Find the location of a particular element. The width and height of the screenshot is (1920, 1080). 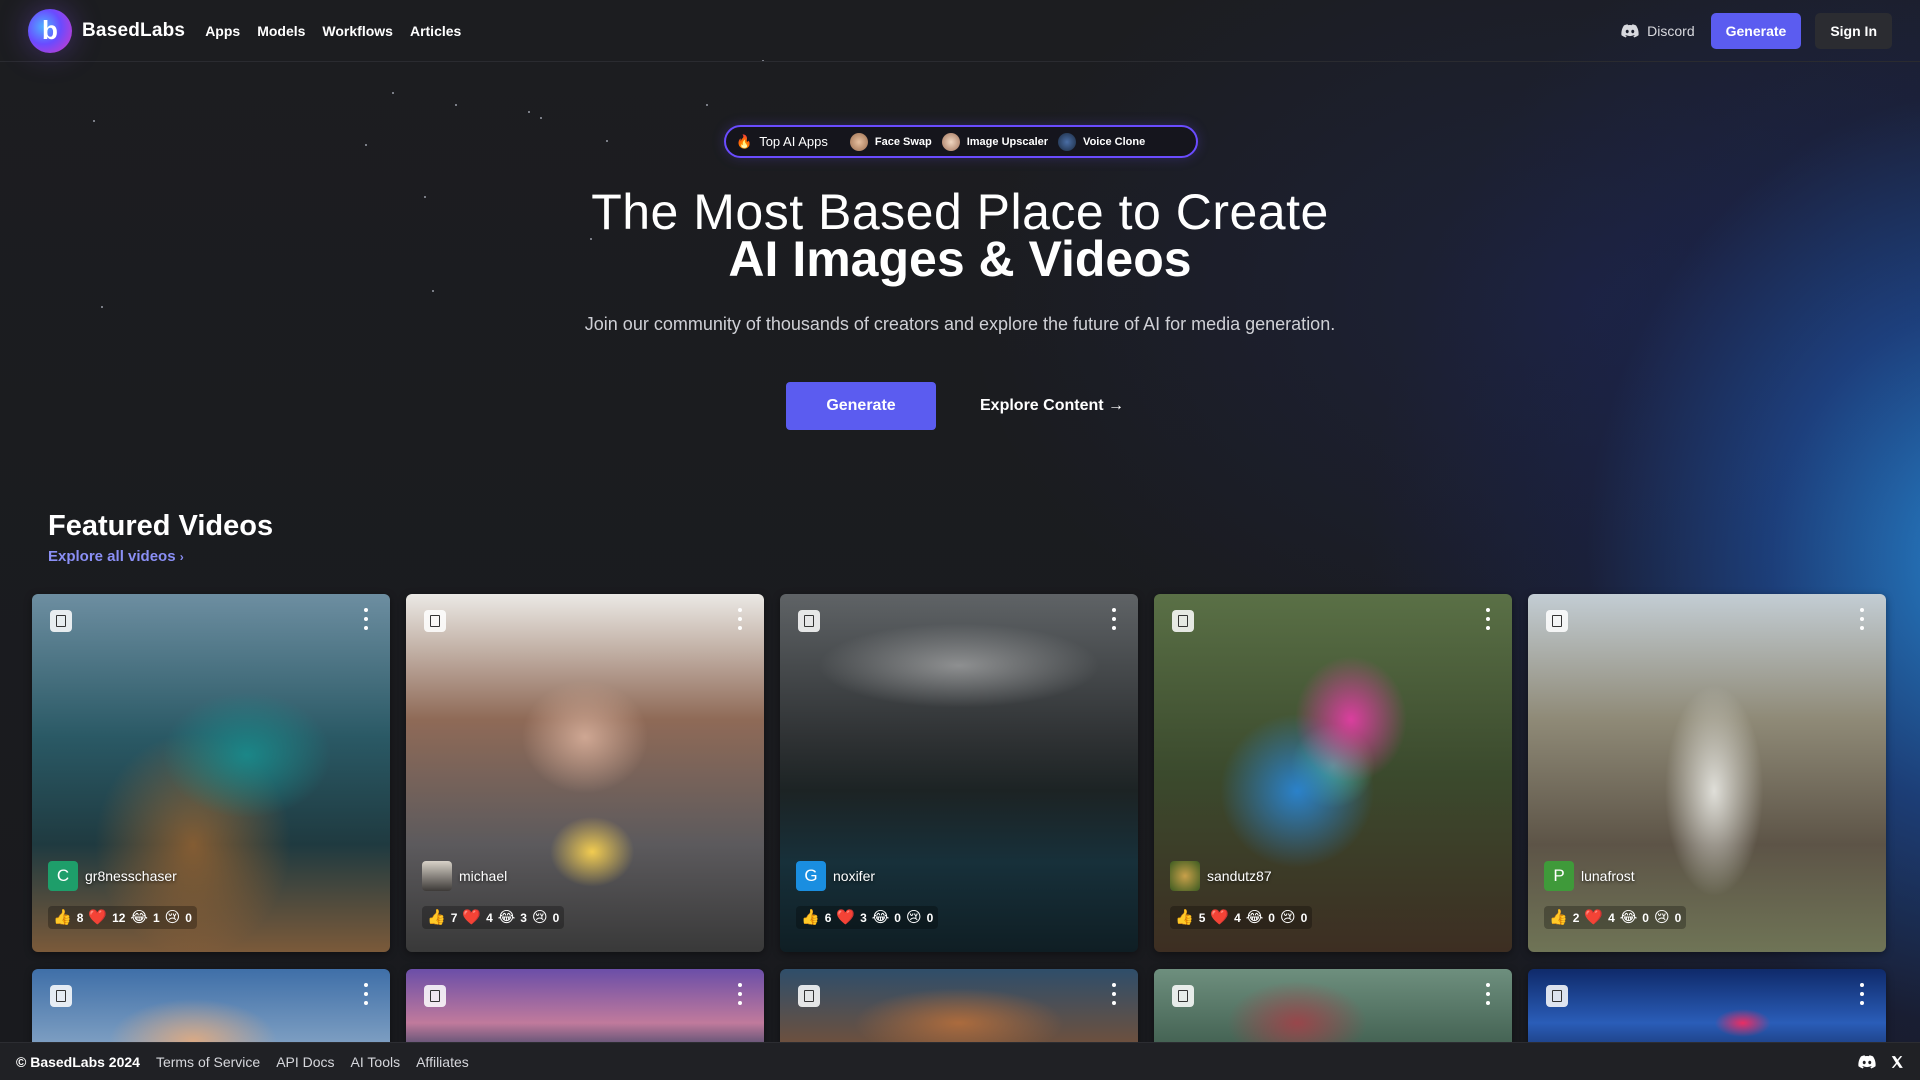

brand-logo: b BasedLabs is located at coordinates (107, 30).